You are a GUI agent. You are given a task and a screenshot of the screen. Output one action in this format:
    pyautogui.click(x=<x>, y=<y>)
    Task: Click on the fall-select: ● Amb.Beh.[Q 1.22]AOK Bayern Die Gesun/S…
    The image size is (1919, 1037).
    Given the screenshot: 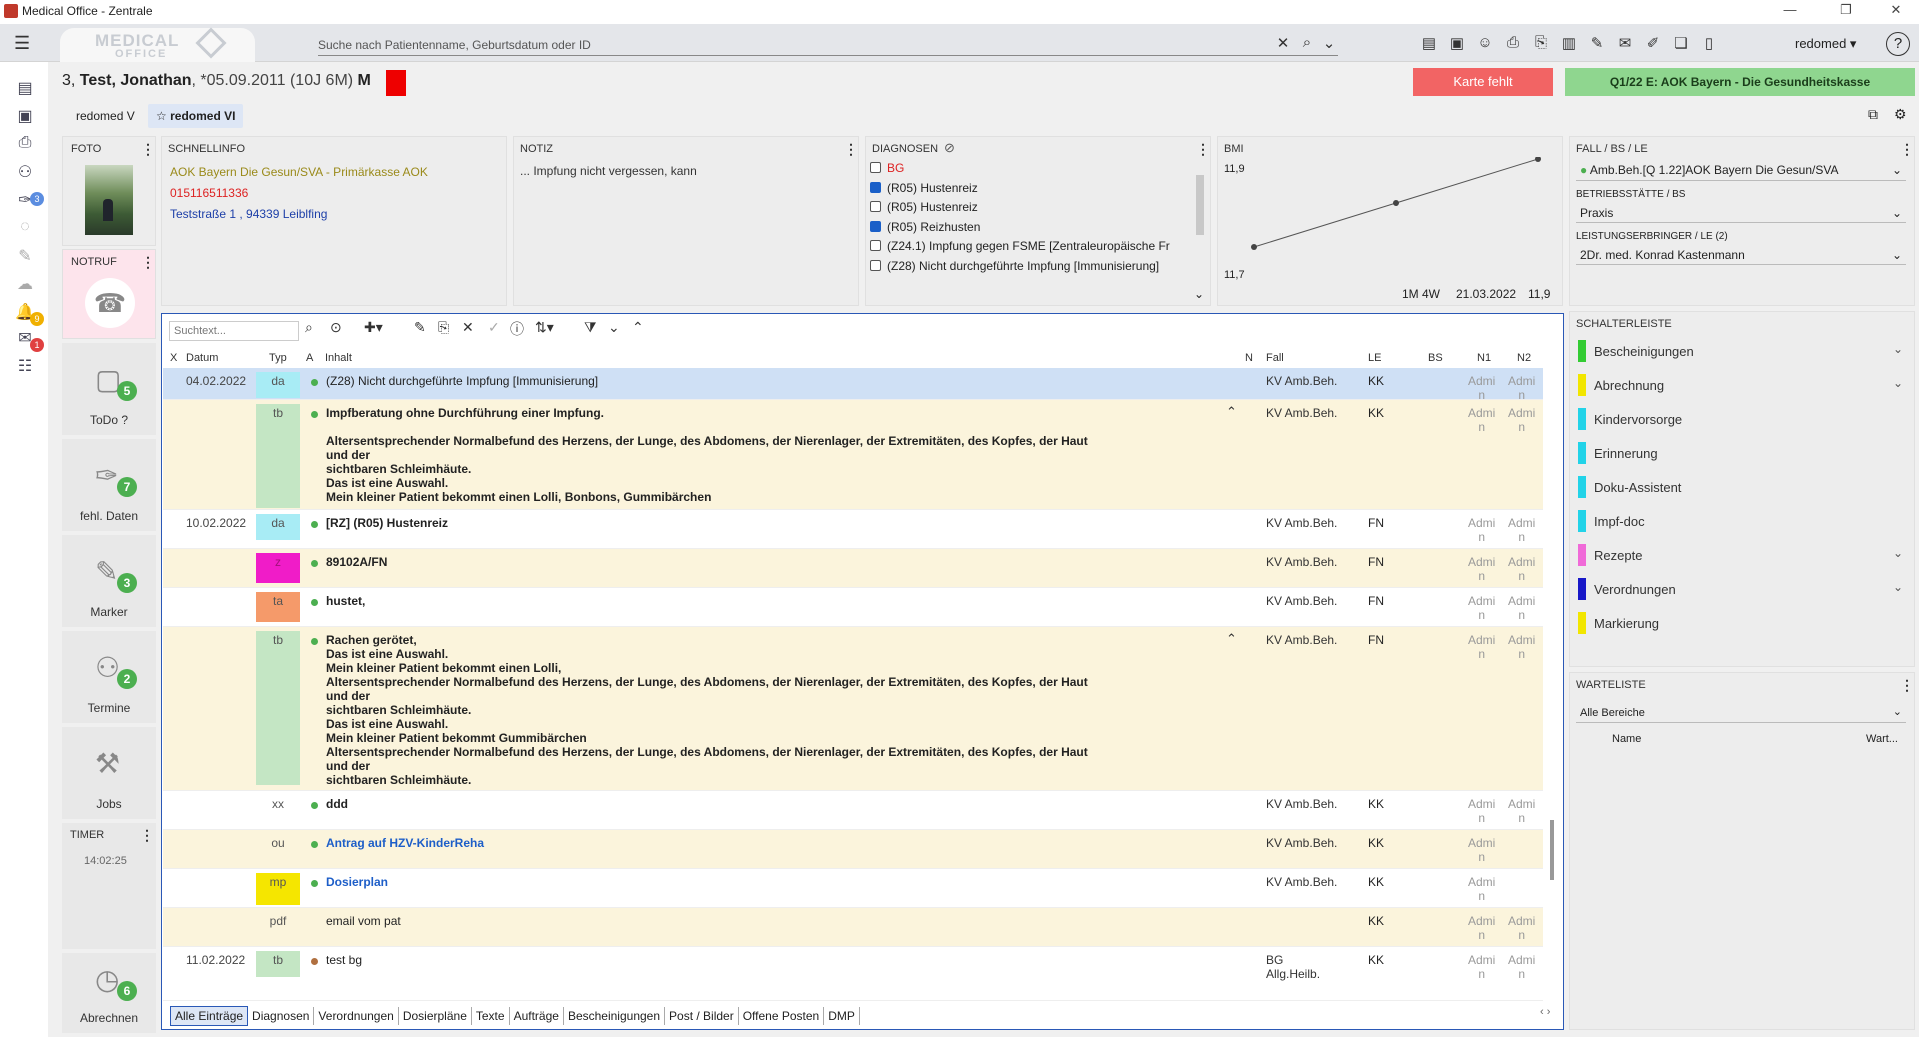 What is the action you would take?
    pyautogui.click(x=1741, y=171)
    